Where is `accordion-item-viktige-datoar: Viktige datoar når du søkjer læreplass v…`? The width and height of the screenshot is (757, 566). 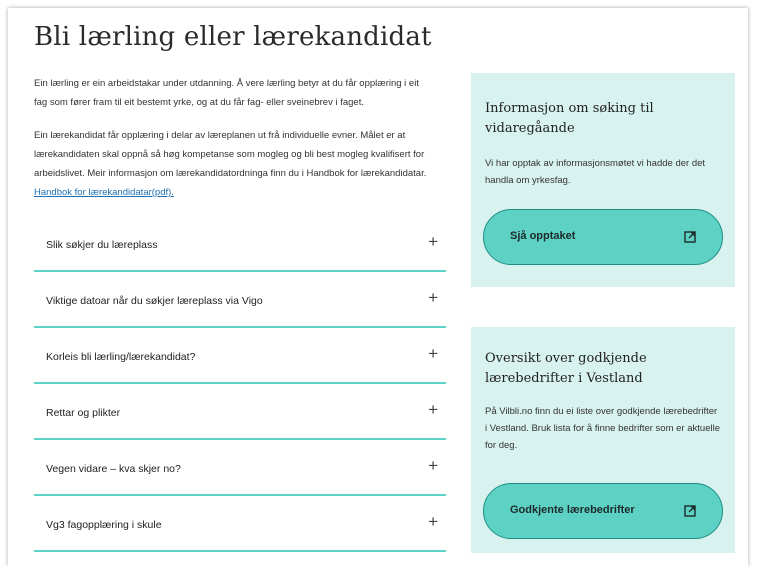
accordion-item-viktige-datoar: Viktige datoar når du søkjer læreplass v… is located at coordinates (240, 300).